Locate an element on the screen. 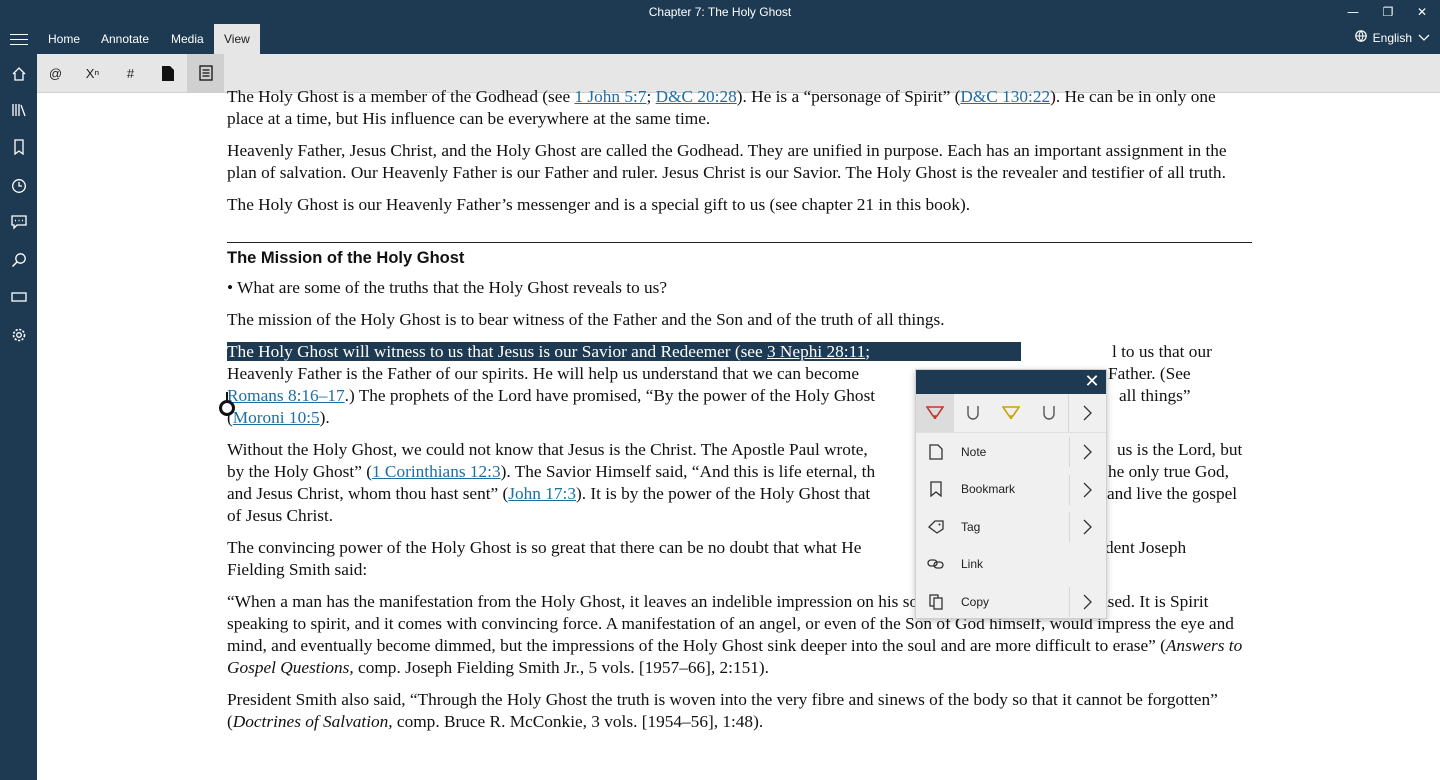 The height and width of the screenshot is (780, 1440). hash-button: # is located at coordinates (130, 73).